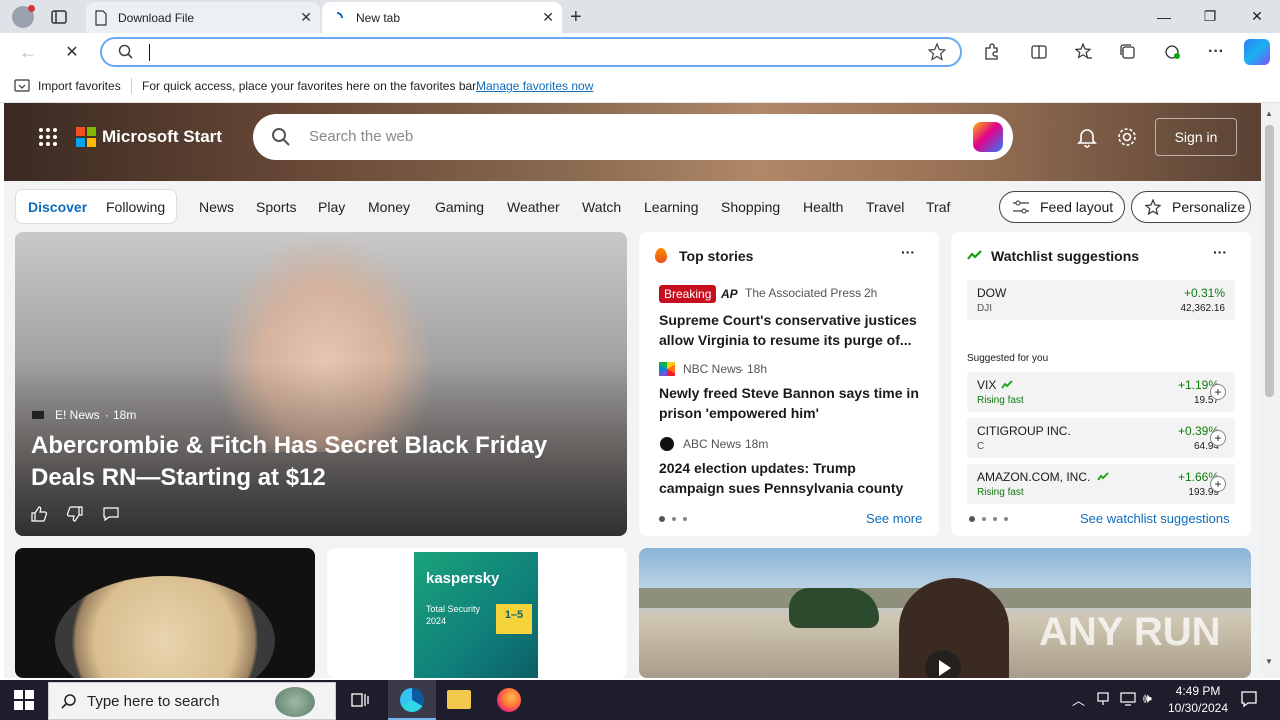 This screenshot has width=1280, height=720. Describe the element at coordinates (331, 207) in the screenshot. I see `nav-play: Play` at that location.